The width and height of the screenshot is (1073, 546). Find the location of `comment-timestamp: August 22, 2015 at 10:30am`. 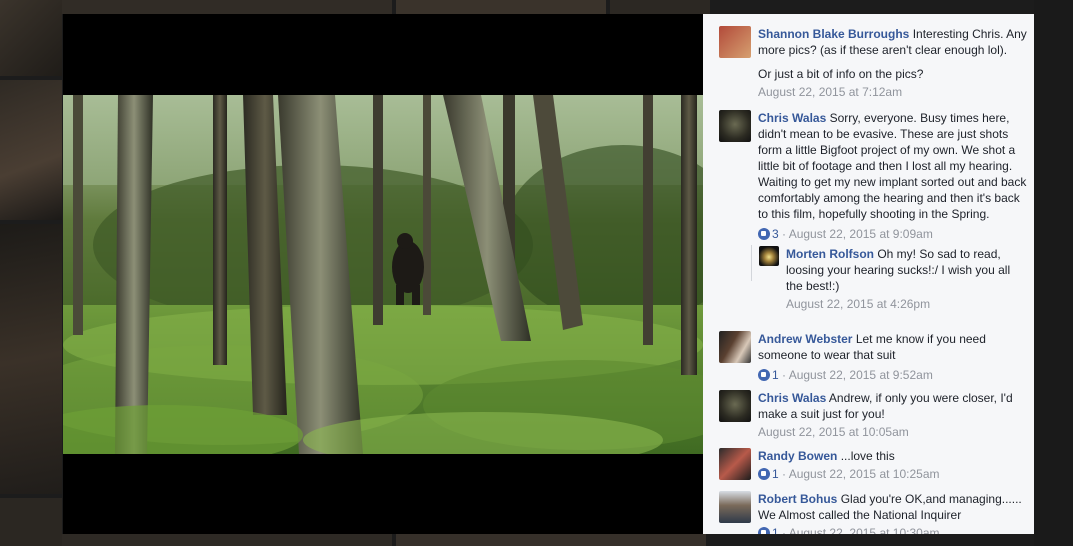

comment-timestamp: August 22, 2015 at 10:30am is located at coordinates (864, 530).